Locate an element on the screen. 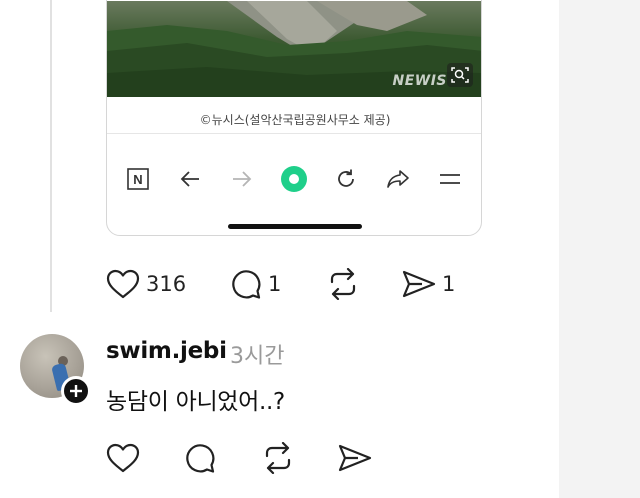 The height and width of the screenshot is (498, 640). zoom-icon is located at coordinates (460, 75).